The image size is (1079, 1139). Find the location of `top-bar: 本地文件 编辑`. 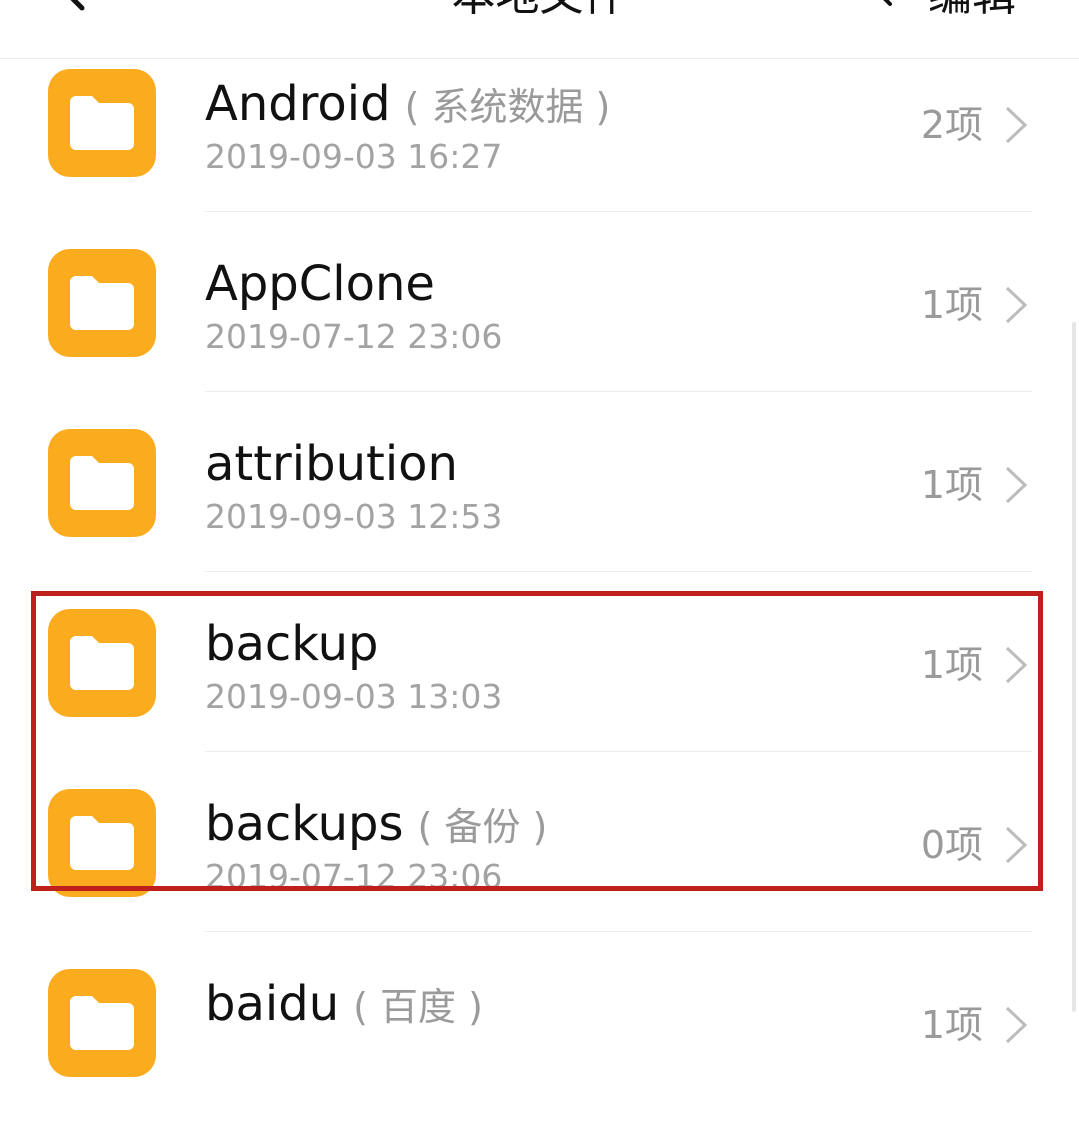

top-bar: 本地文件 编辑 is located at coordinates (539, 29).